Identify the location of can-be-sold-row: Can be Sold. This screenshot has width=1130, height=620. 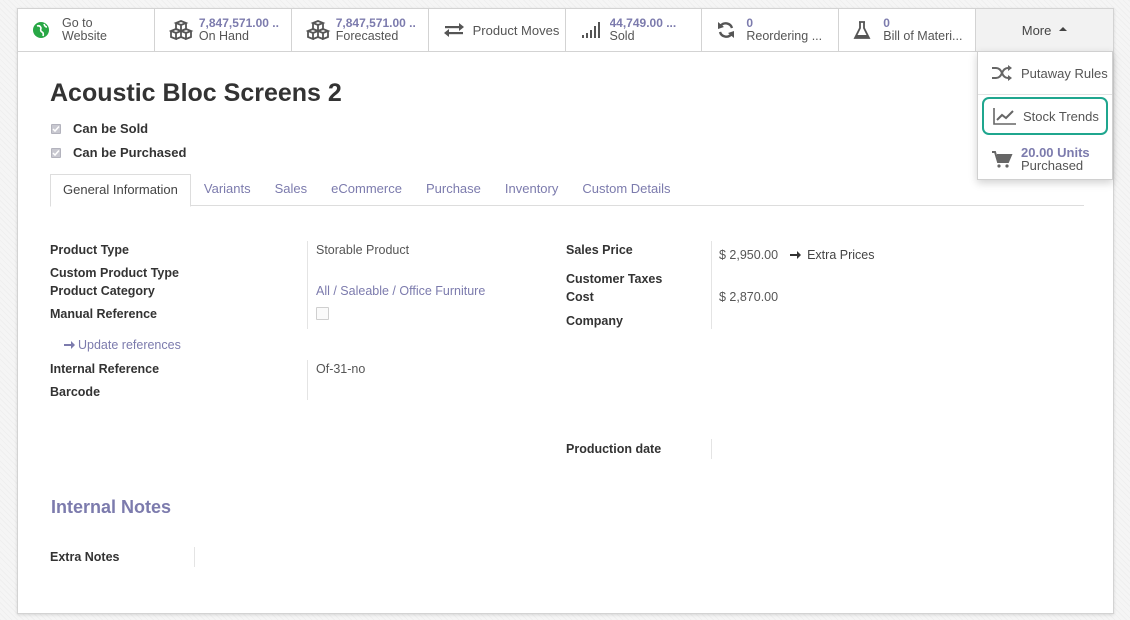
(99, 128).